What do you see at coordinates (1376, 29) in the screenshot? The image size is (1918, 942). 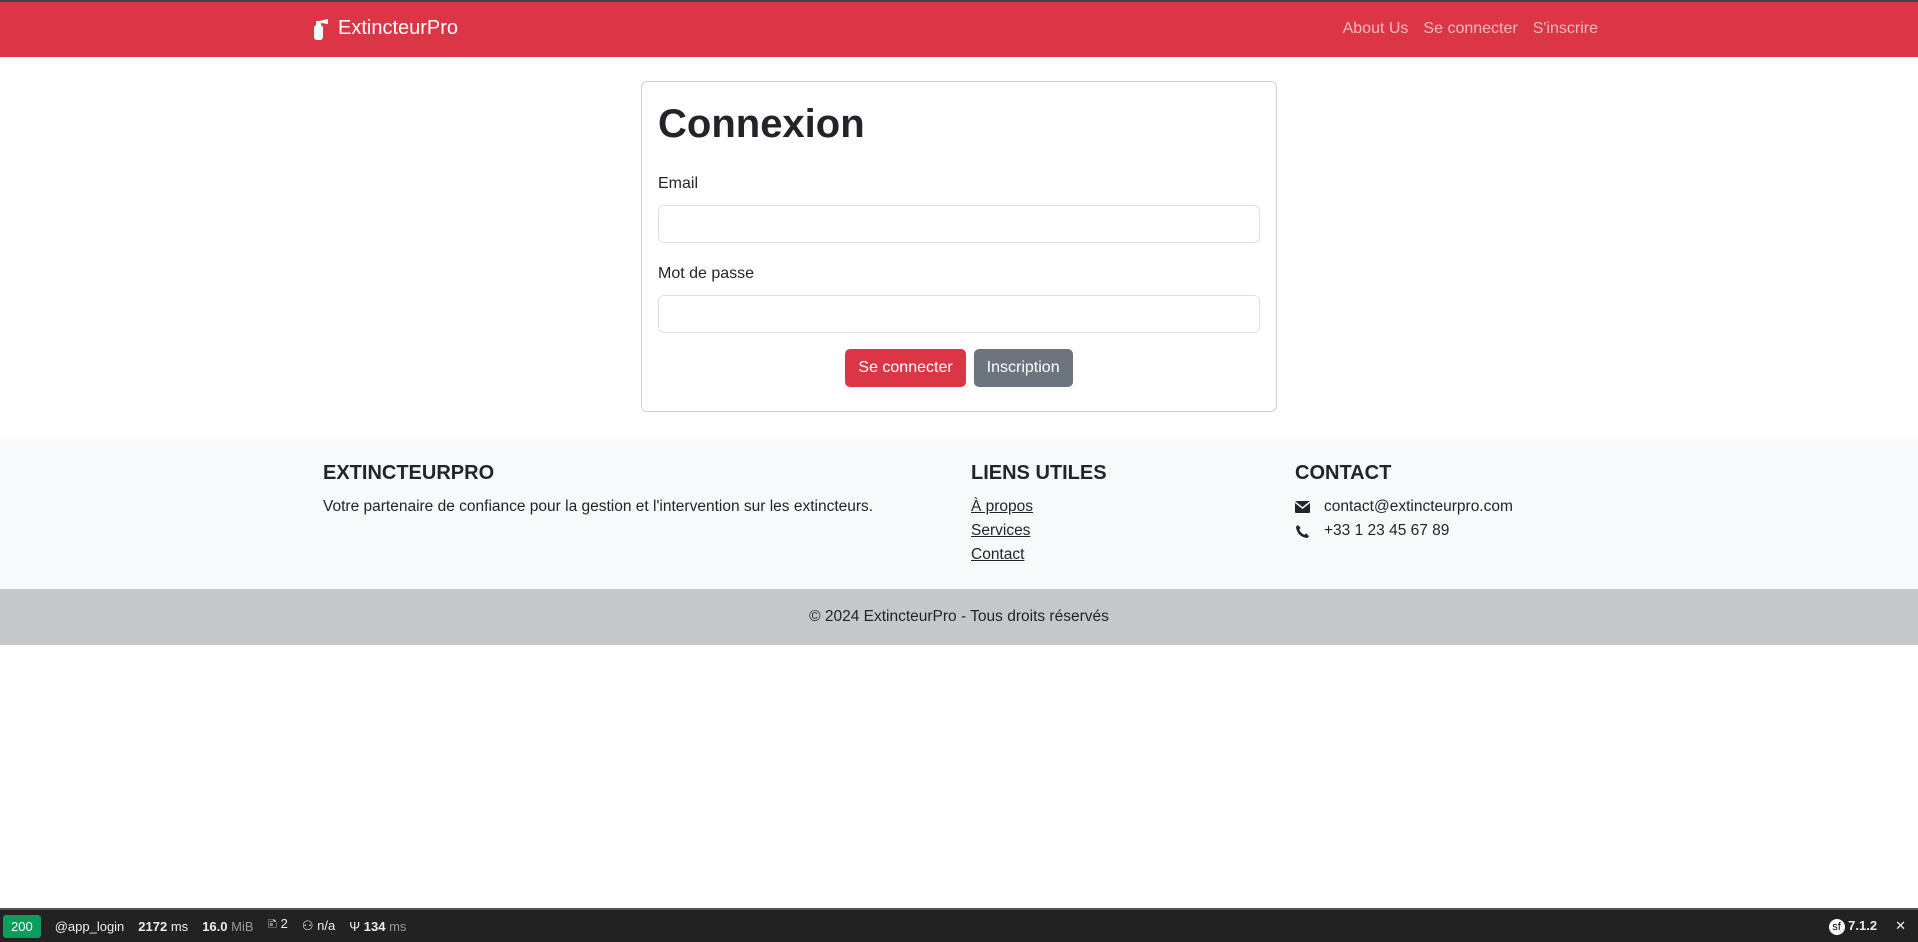 I see `nav-about-us: About Us` at bounding box center [1376, 29].